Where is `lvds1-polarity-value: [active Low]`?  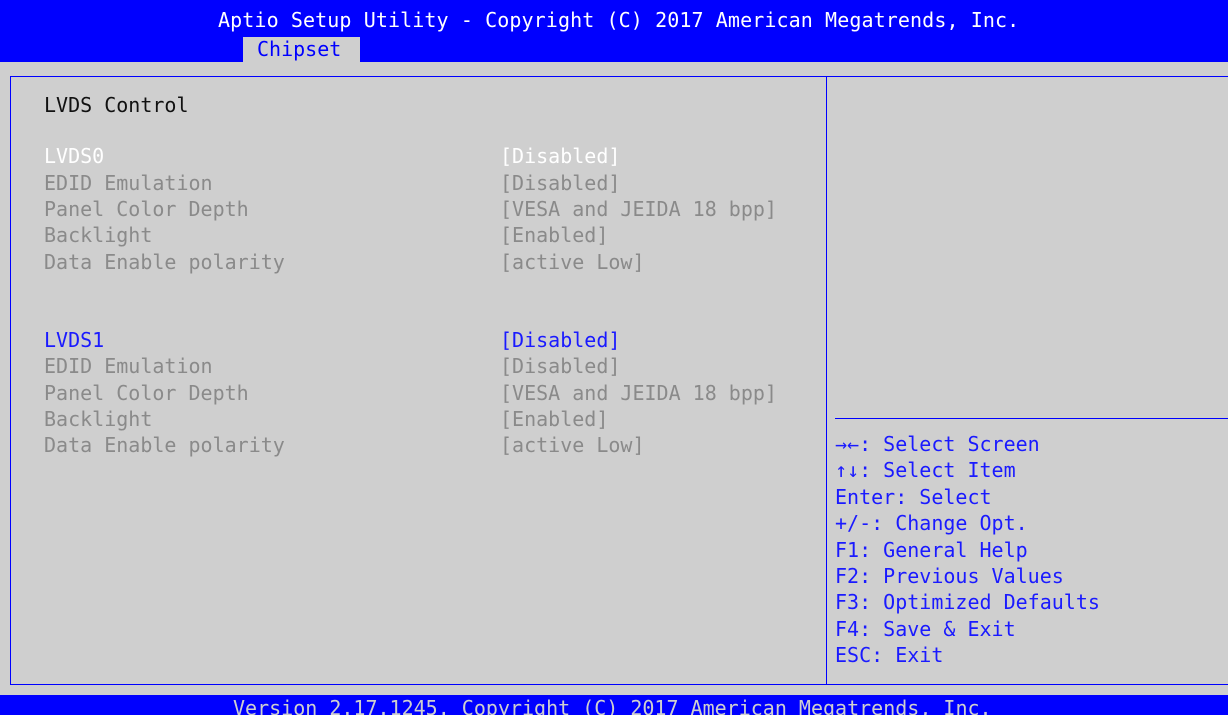 lvds1-polarity-value: [active Low] is located at coordinates (572, 445).